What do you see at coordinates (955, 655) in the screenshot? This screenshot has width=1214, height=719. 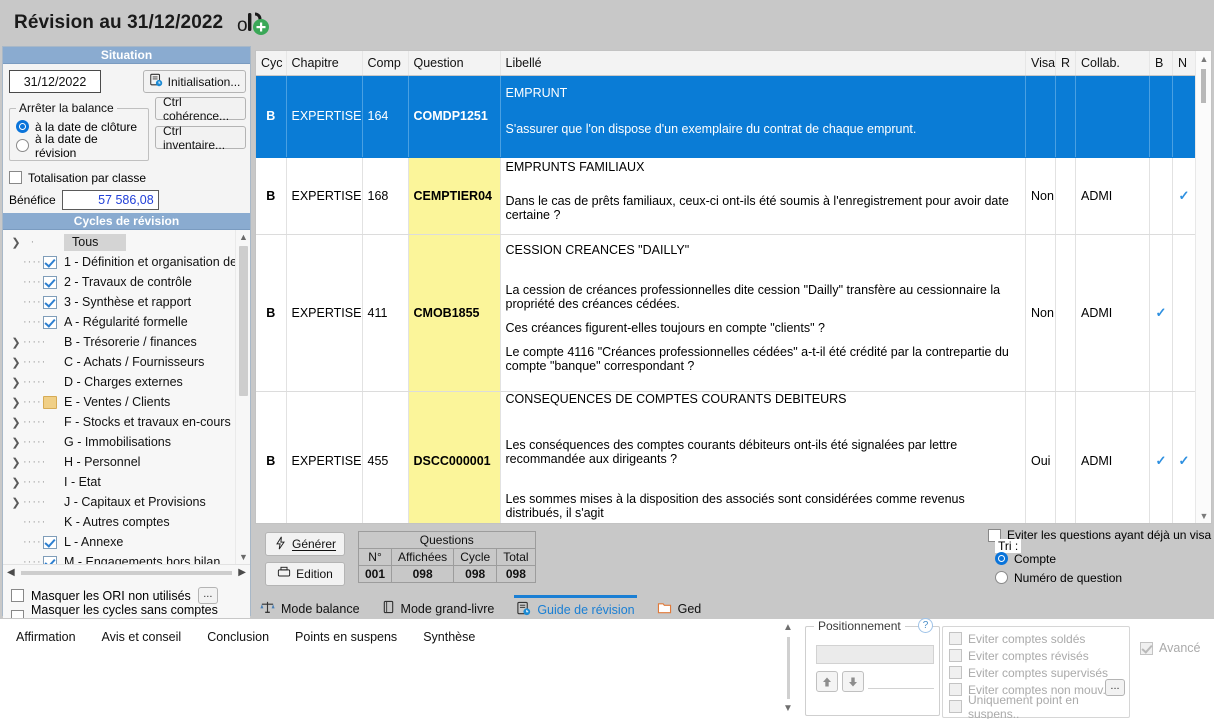 I see `eviter-comptes-revises-checkbox` at bounding box center [955, 655].